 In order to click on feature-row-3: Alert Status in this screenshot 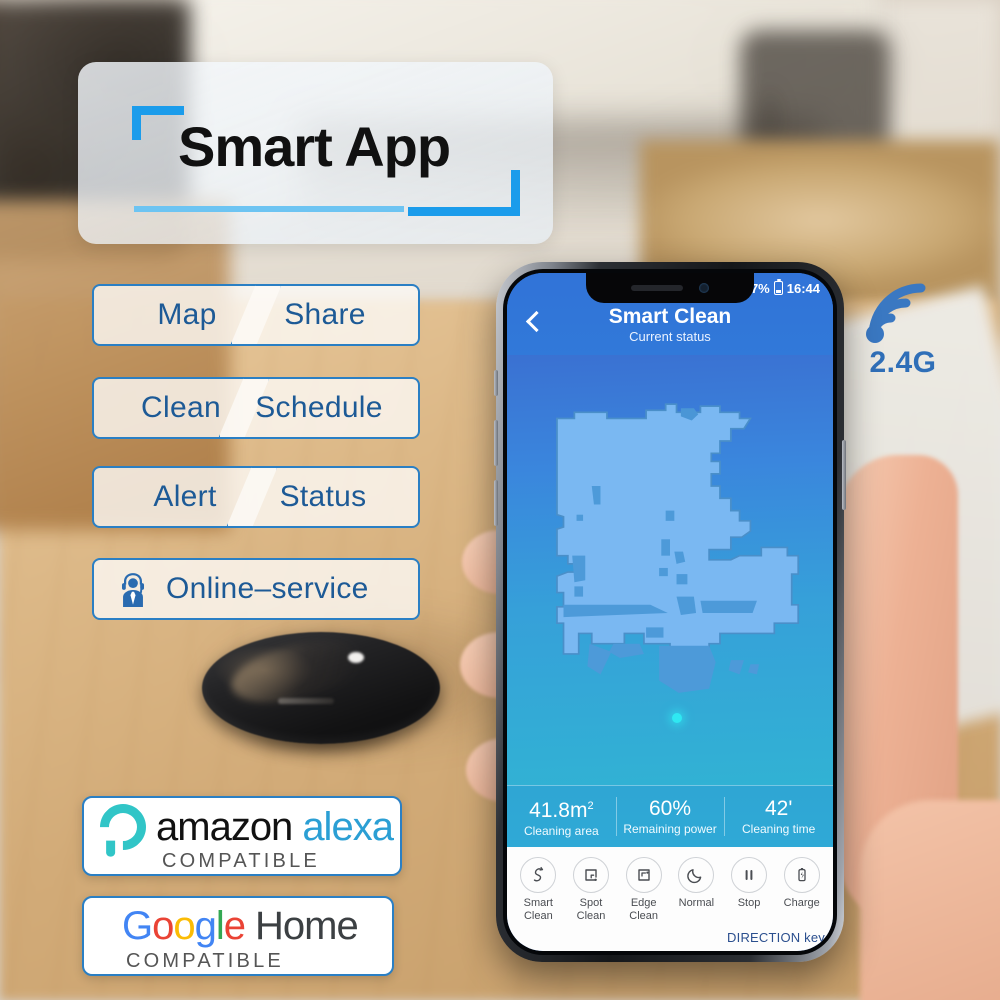, I will do `click(256, 497)`.